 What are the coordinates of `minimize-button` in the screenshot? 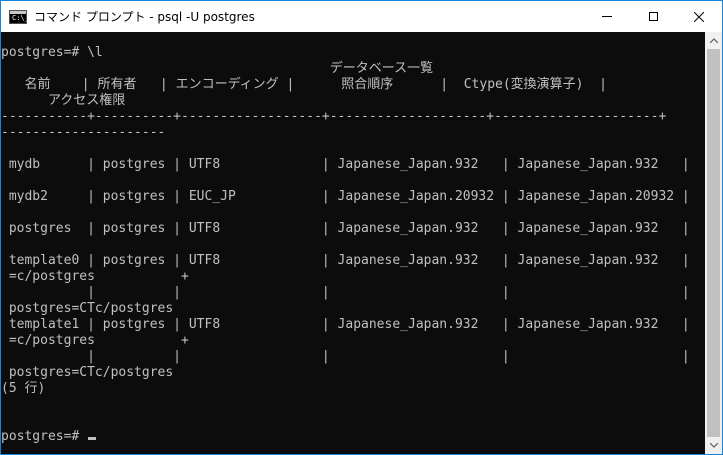 It's located at (607, 16).